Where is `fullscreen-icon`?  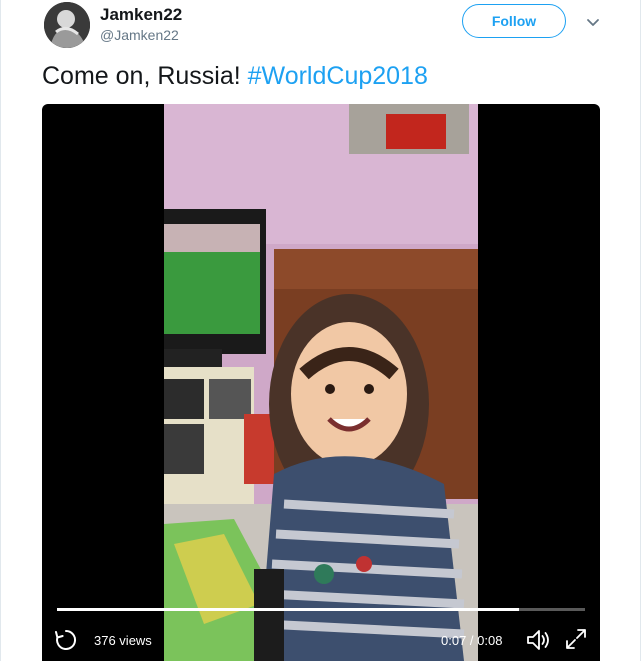
fullscreen-icon is located at coordinates (576, 639).